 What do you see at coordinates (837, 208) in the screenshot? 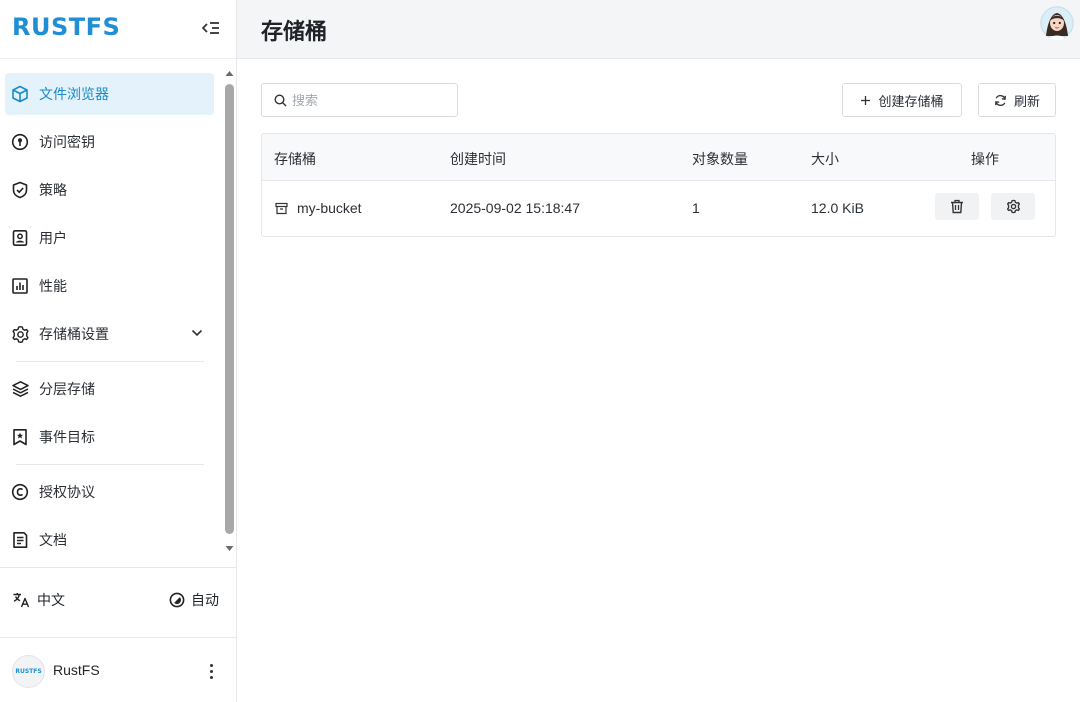
I see `size-cell: 12.0 KiB` at bounding box center [837, 208].